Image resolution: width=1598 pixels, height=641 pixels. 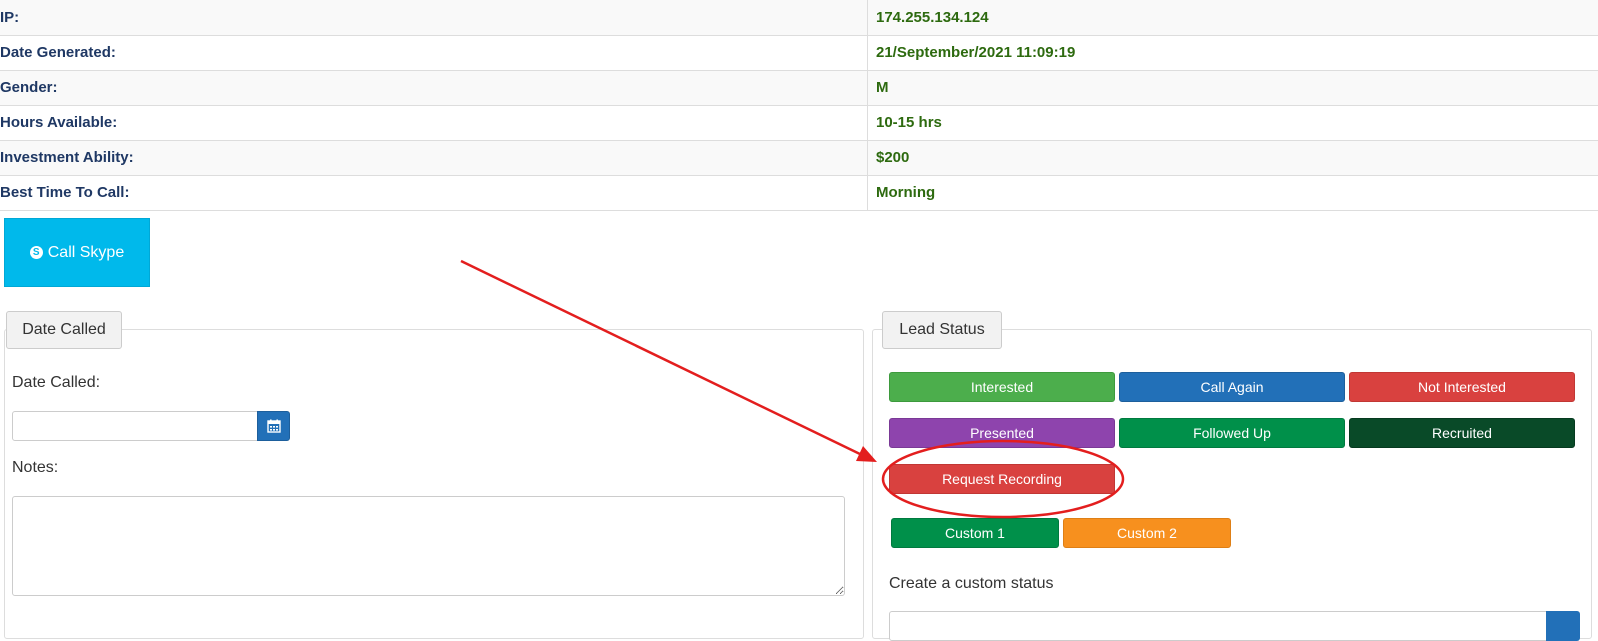 I want to click on date-called-input, so click(x=135, y=426).